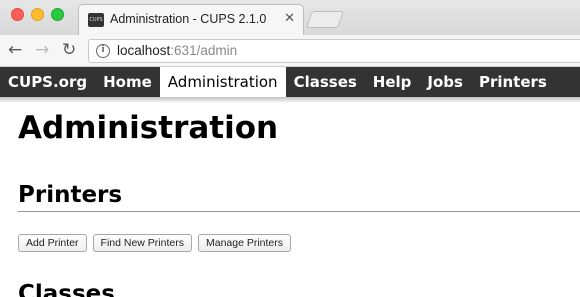  What do you see at coordinates (299, 211) in the screenshot?
I see `section-divider` at bounding box center [299, 211].